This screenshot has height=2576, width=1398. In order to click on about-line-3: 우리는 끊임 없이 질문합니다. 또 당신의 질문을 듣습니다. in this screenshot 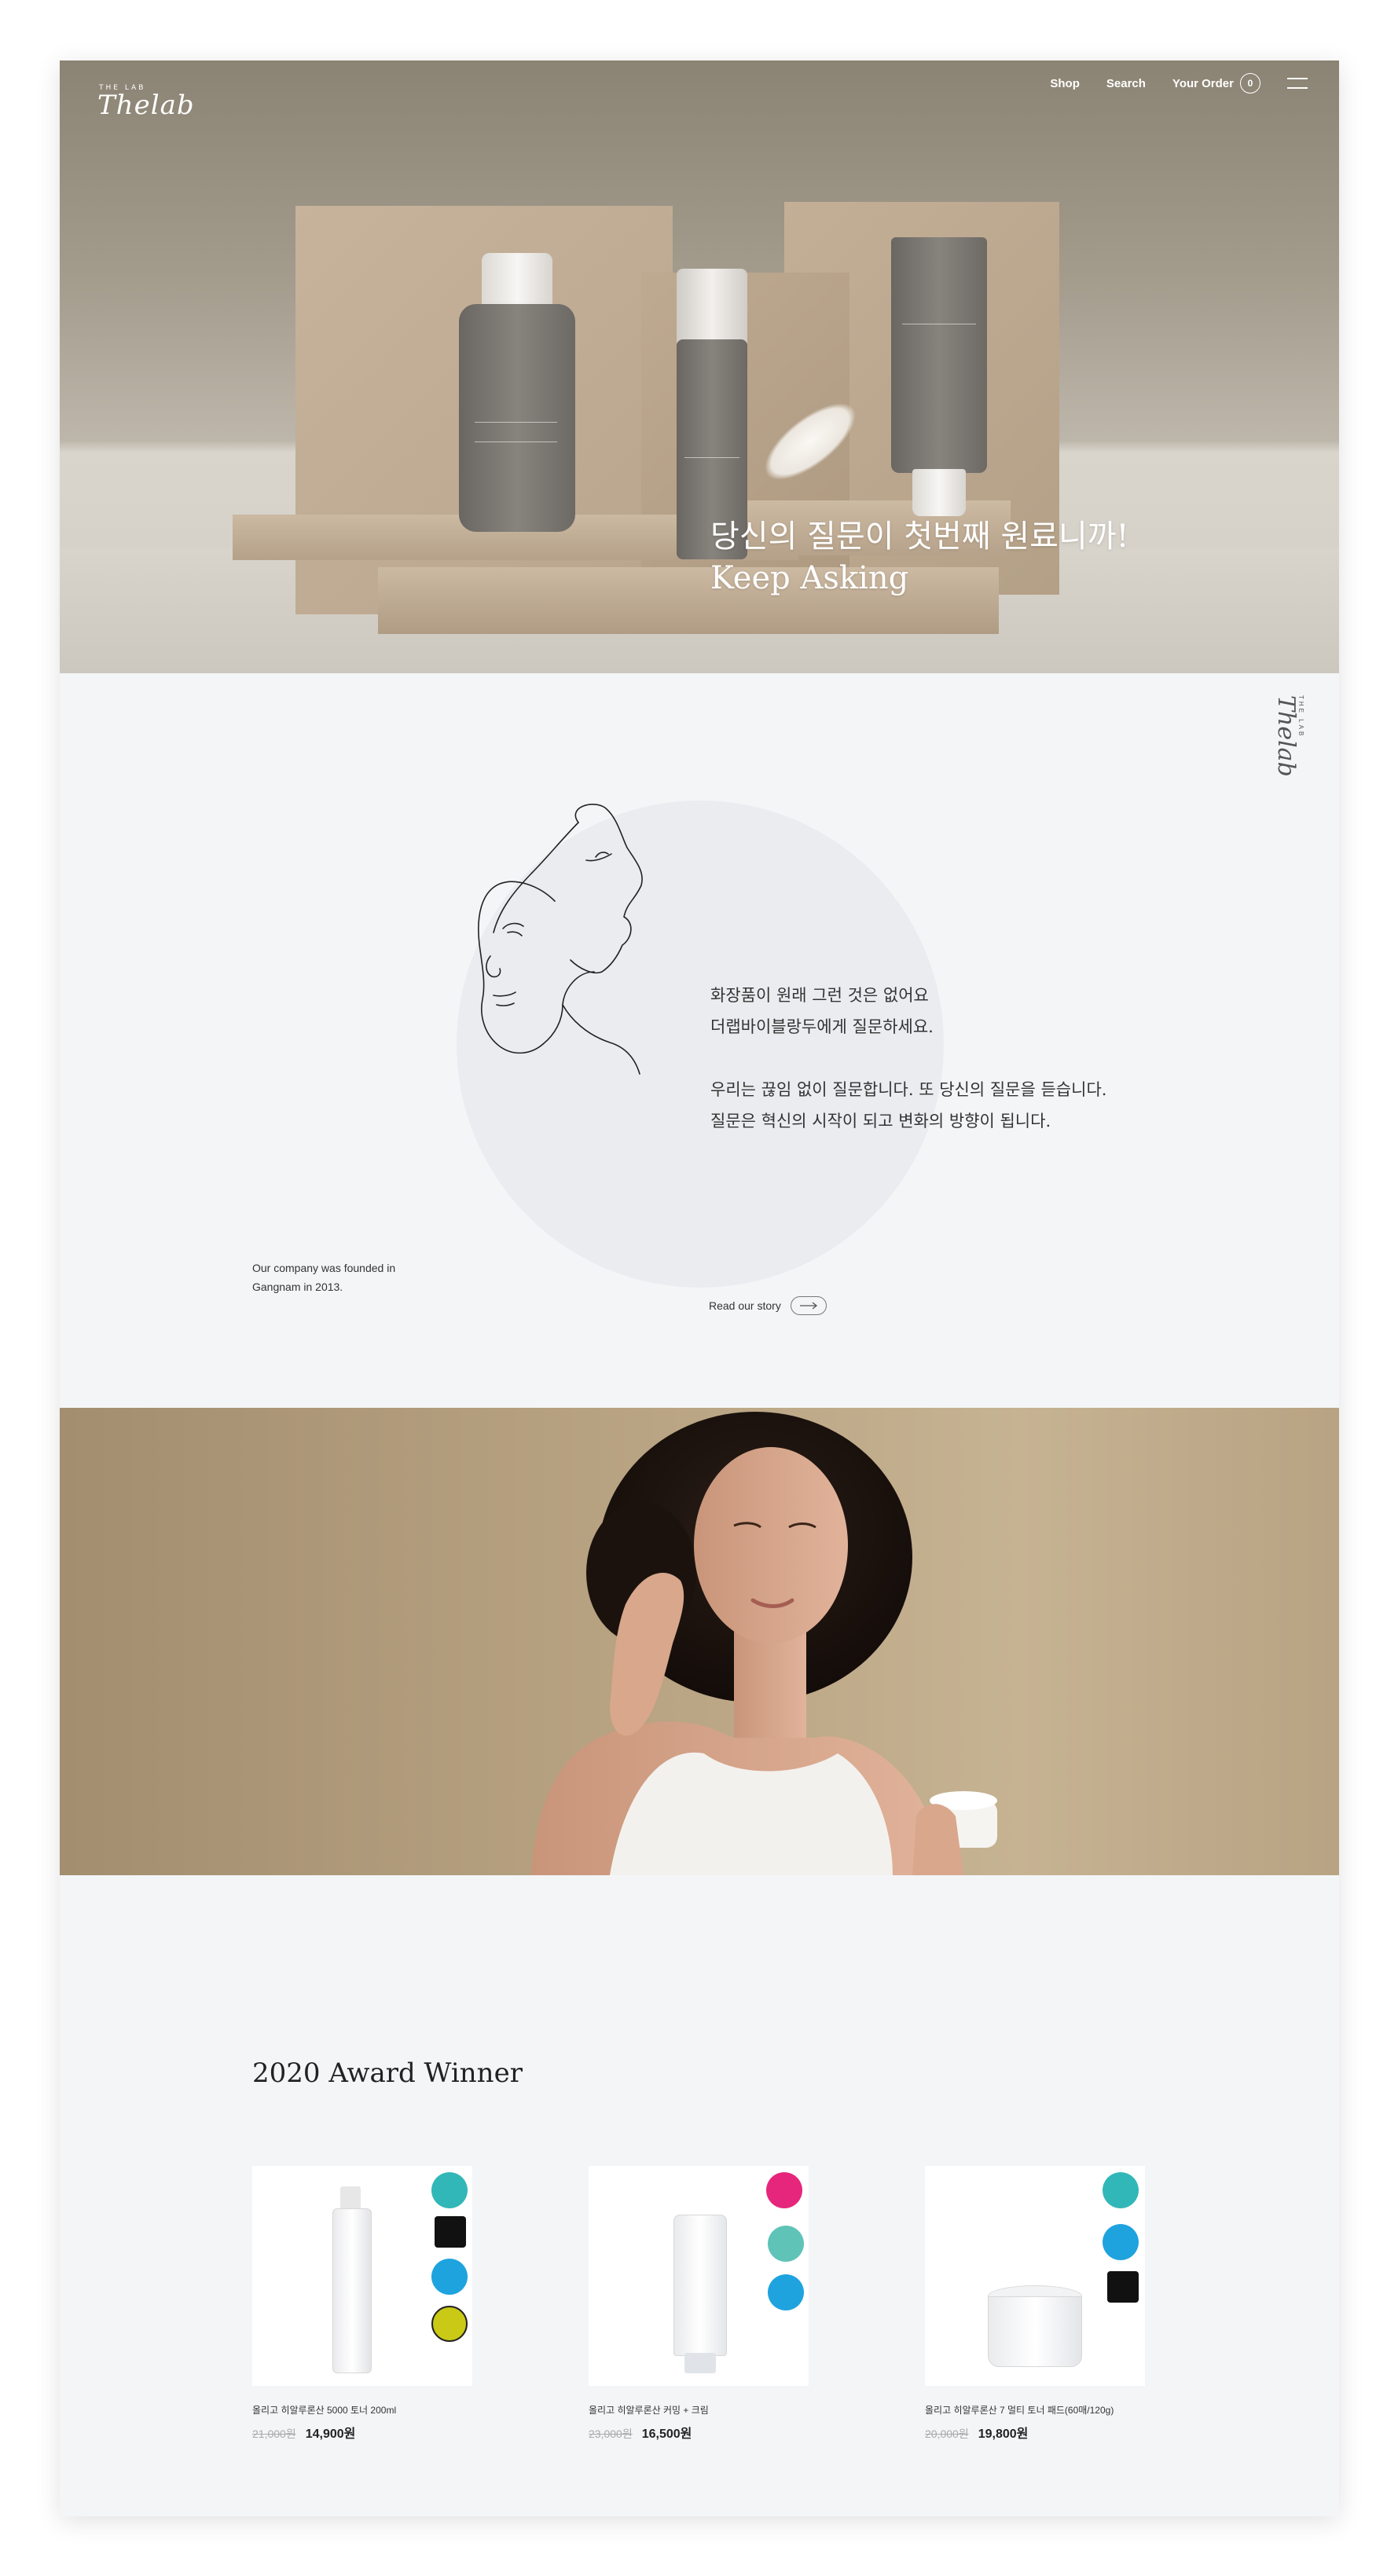, I will do `click(909, 1089)`.